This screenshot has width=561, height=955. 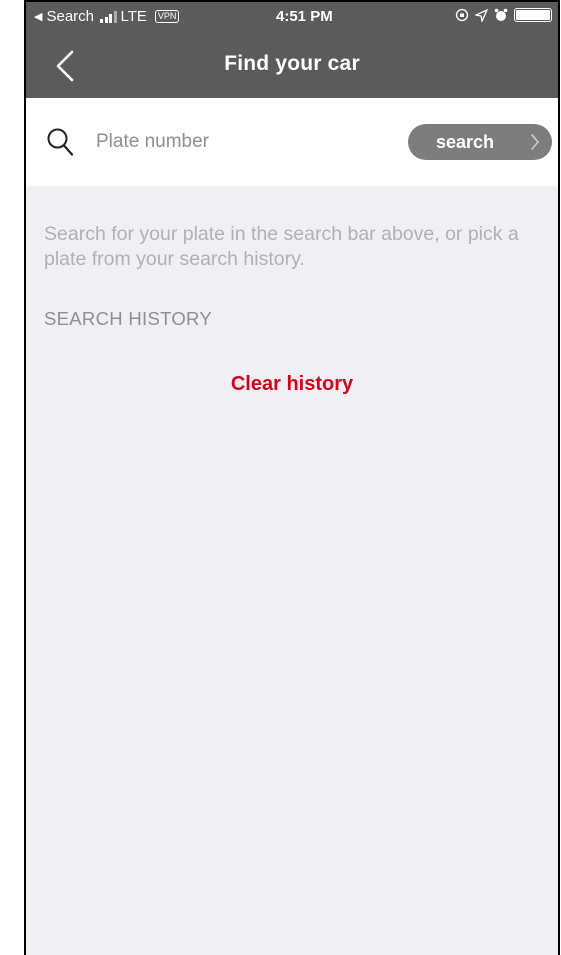 I want to click on page-title: Find your car, so click(x=292, y=63).